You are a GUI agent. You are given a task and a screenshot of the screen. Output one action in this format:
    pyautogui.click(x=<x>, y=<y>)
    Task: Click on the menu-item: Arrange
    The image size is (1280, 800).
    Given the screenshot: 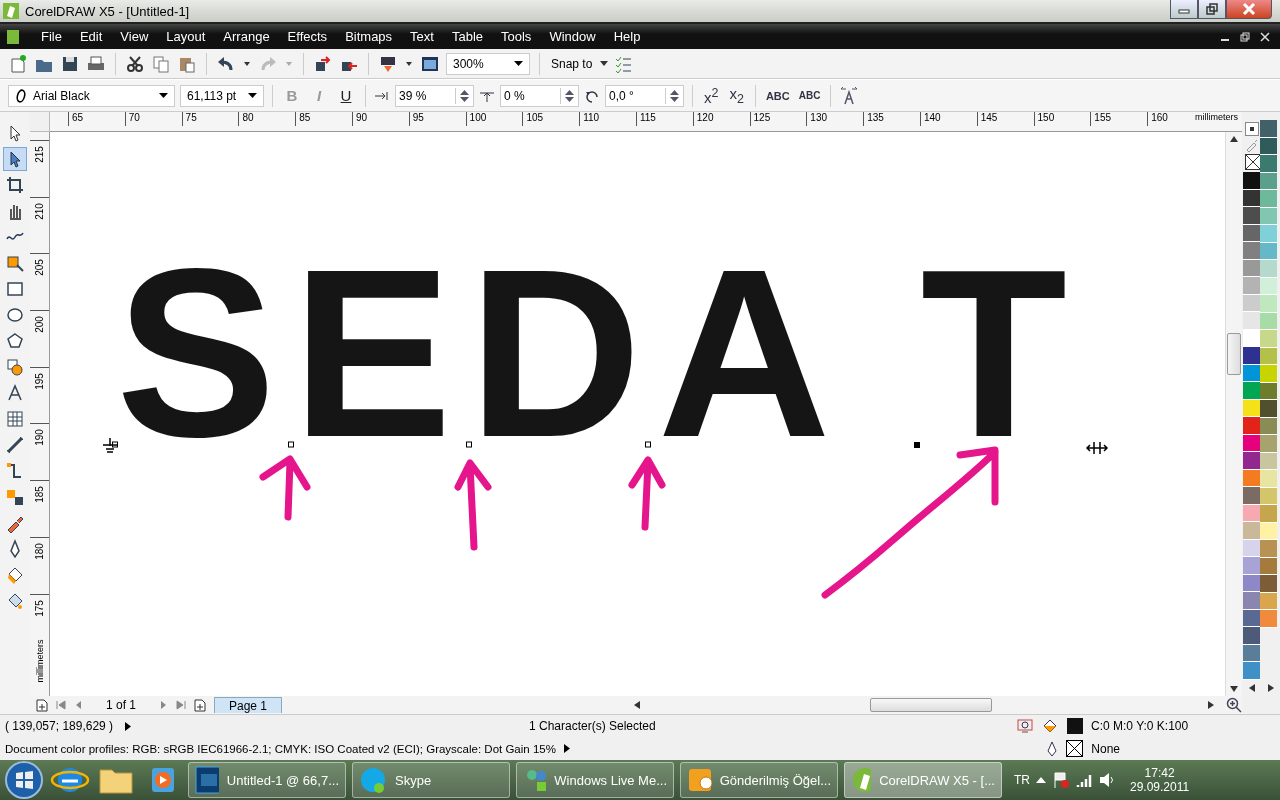 What is the action you would take?
    pyautogui.click(x=246, y=36)
    